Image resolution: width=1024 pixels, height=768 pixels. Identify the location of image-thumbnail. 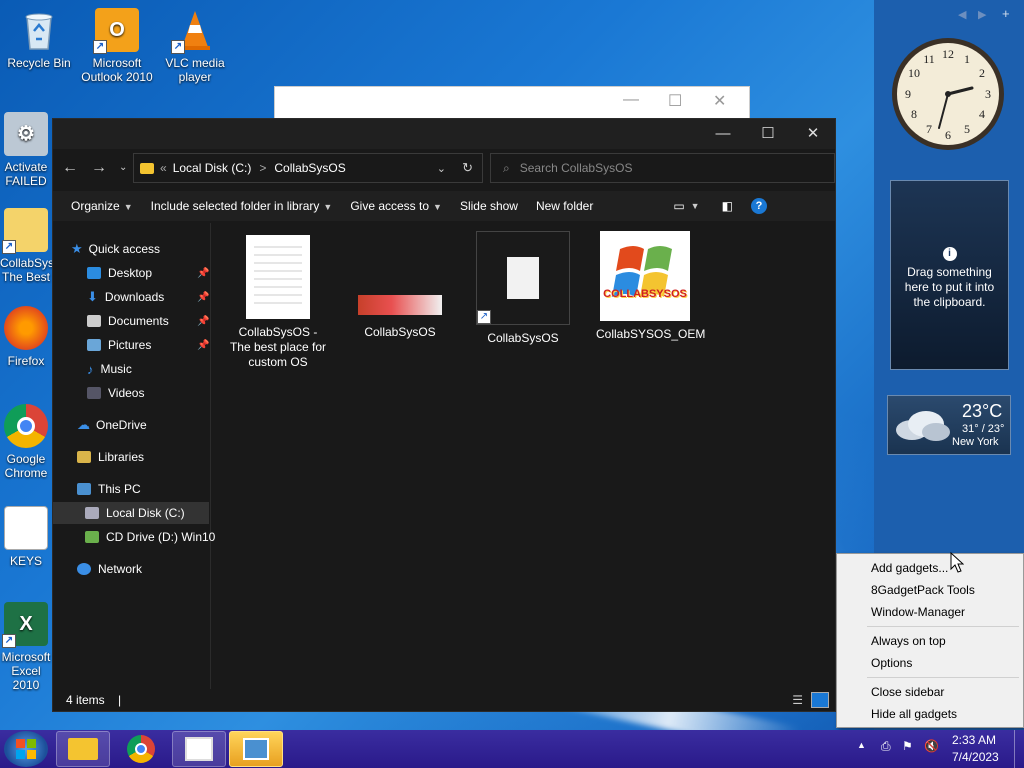
(400, 277).